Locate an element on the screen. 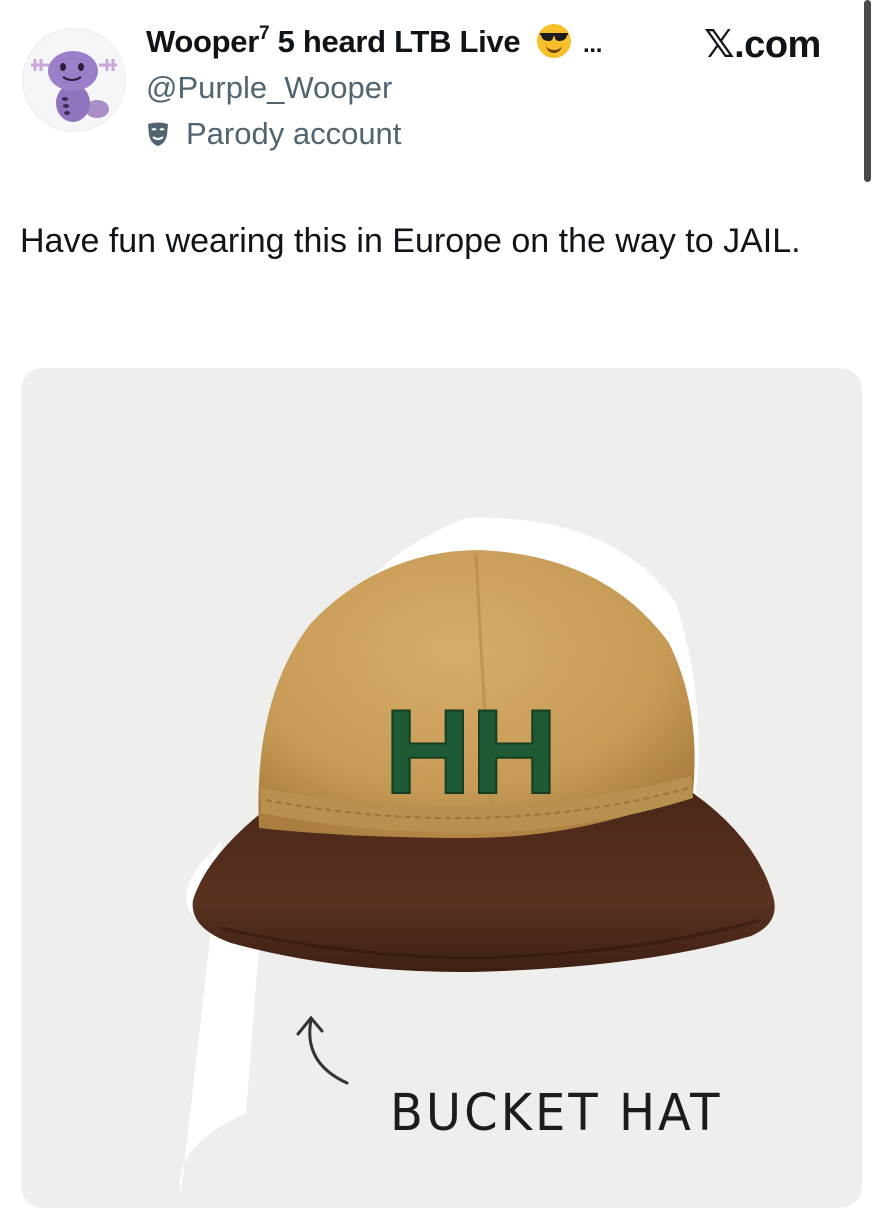 The width and height of the screenshot is (882, 1208). theater-masks-icon is located at coordinates (158, 134).